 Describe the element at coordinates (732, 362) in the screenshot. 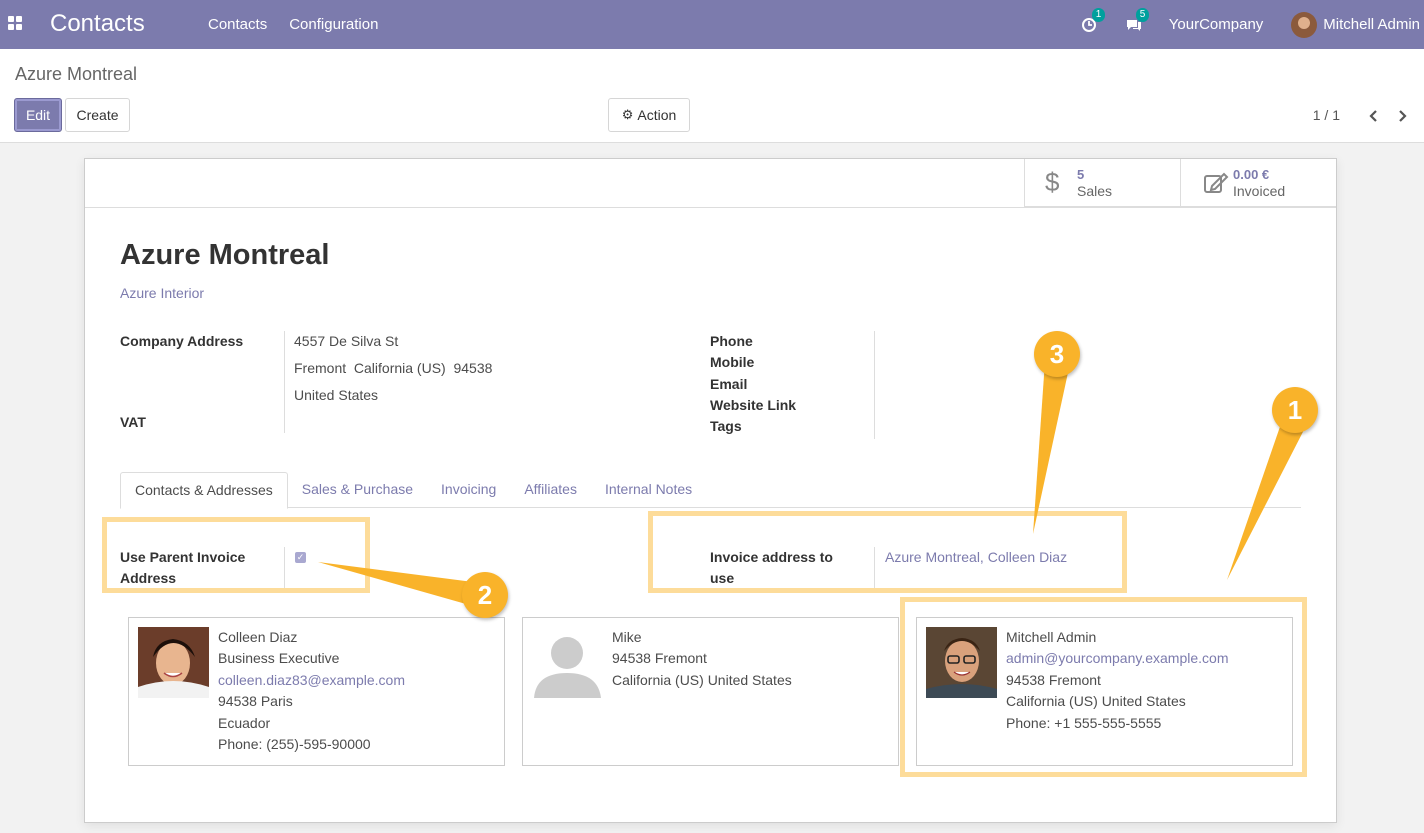

I see `mobile-label: Mobile` at that location.